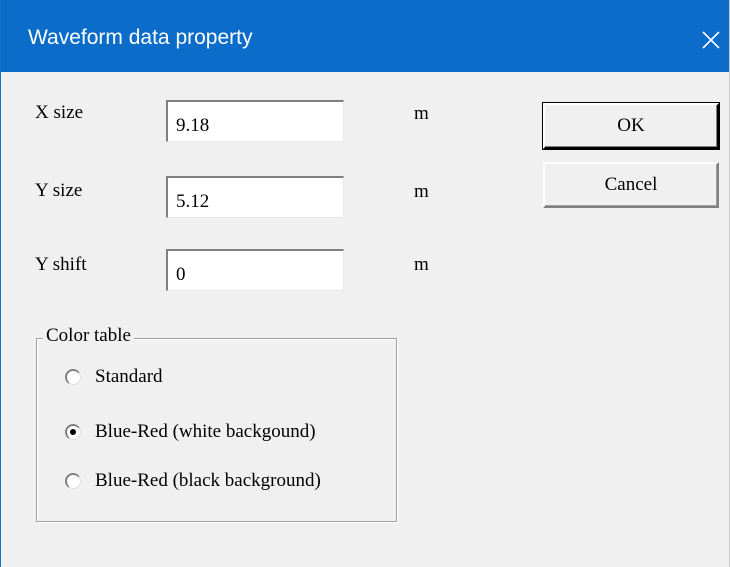  What do you see at coordinates (421, 191) in the screenshot?
I see `y-size-unit: m` at bounding box center [421, 191].